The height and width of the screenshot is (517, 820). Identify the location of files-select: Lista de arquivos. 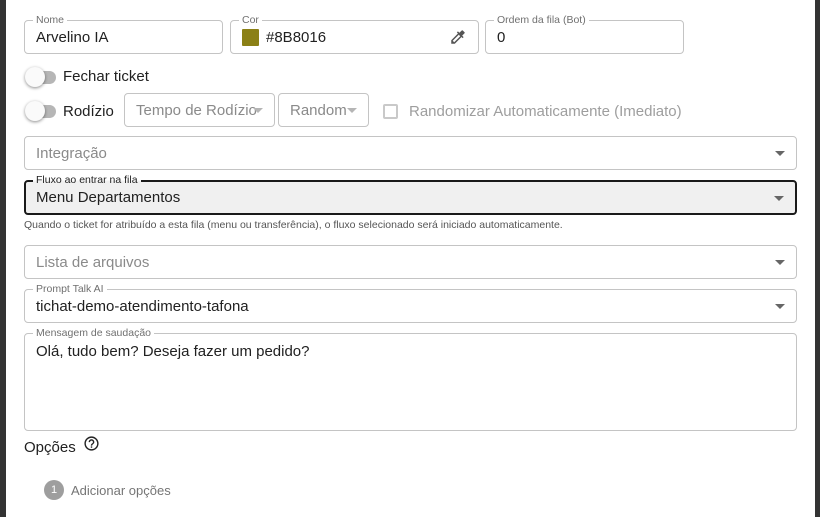
(410, 262).